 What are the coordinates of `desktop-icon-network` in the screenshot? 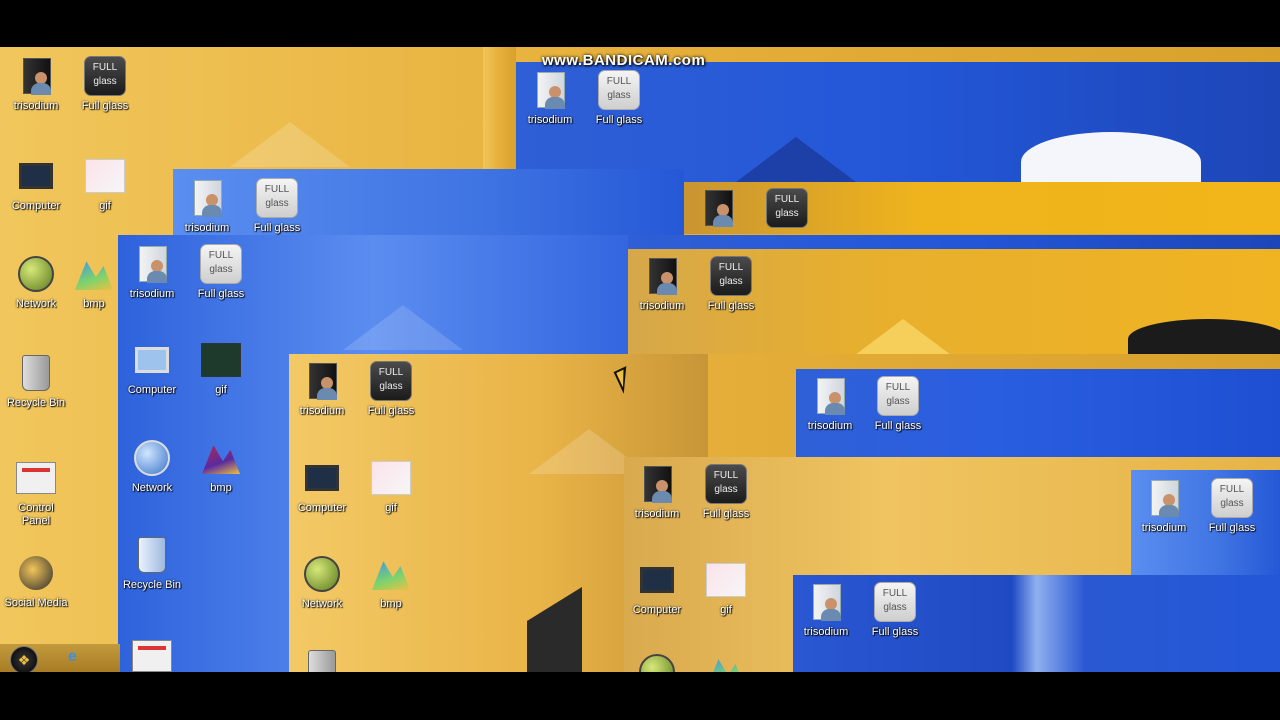 It's located at (657, 661).